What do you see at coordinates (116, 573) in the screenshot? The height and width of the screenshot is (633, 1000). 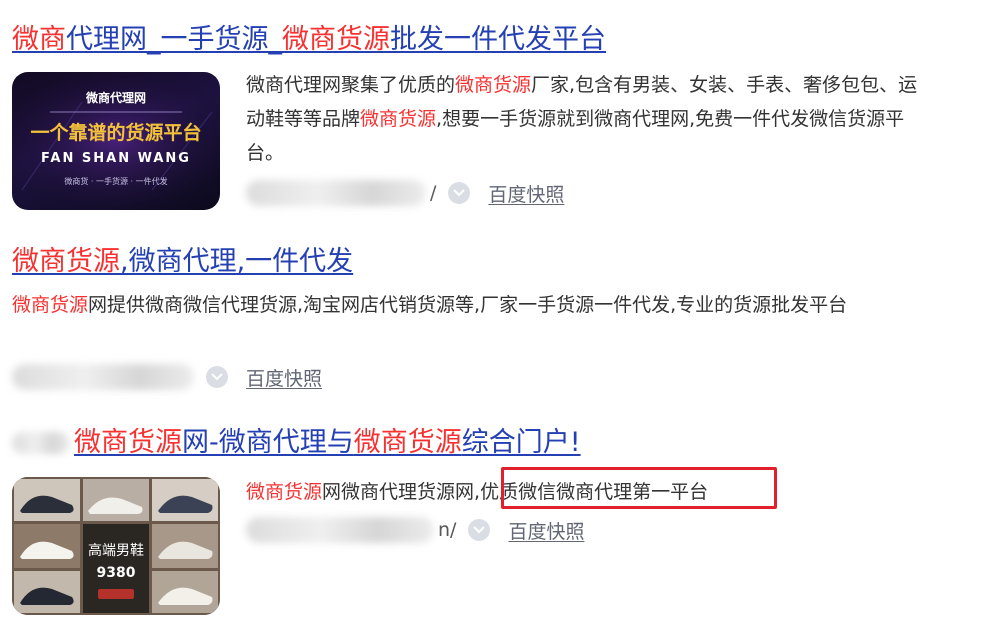 I see `thumb-price: 9380` at bounding box center [116, 573].